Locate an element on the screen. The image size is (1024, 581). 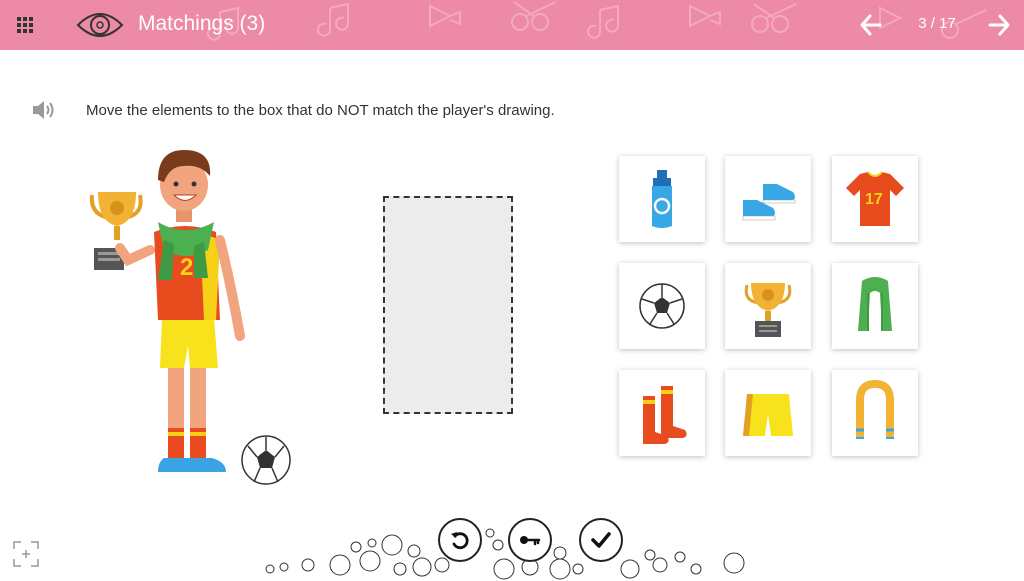
speaker-icon is located at coordinates (43, 110).